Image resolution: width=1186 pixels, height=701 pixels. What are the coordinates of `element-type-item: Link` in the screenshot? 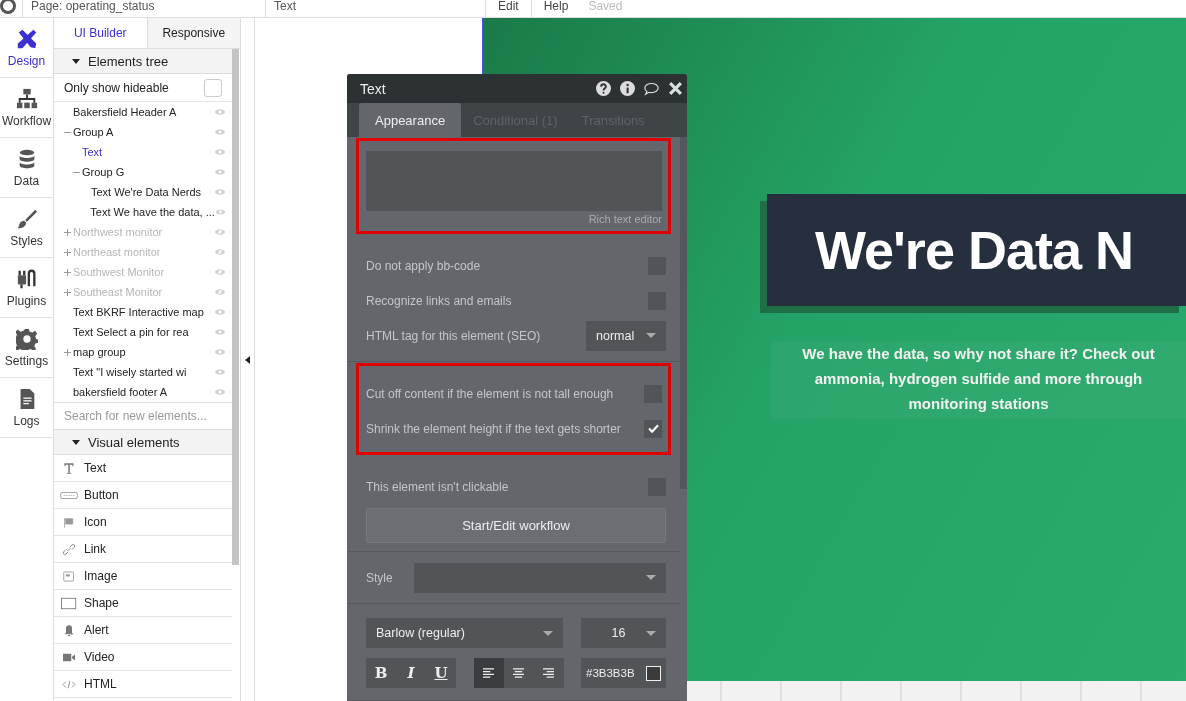 It's located at (95, 549).